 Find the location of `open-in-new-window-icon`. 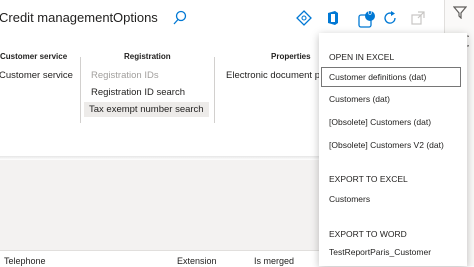

open-in-new-window-icon is located at coordinates (419, 19).